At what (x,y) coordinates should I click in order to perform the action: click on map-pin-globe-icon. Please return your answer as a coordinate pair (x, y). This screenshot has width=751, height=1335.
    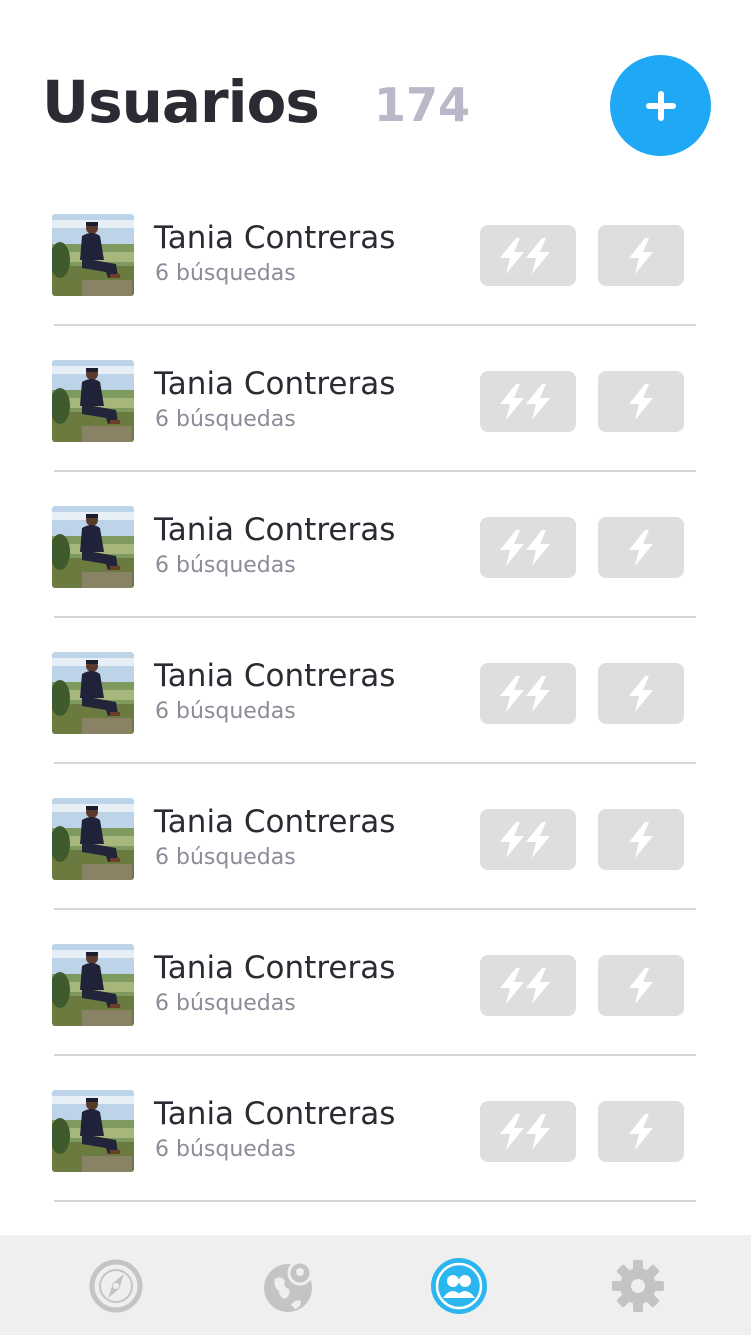
    Looking at the image, I should click on (288, 1286).